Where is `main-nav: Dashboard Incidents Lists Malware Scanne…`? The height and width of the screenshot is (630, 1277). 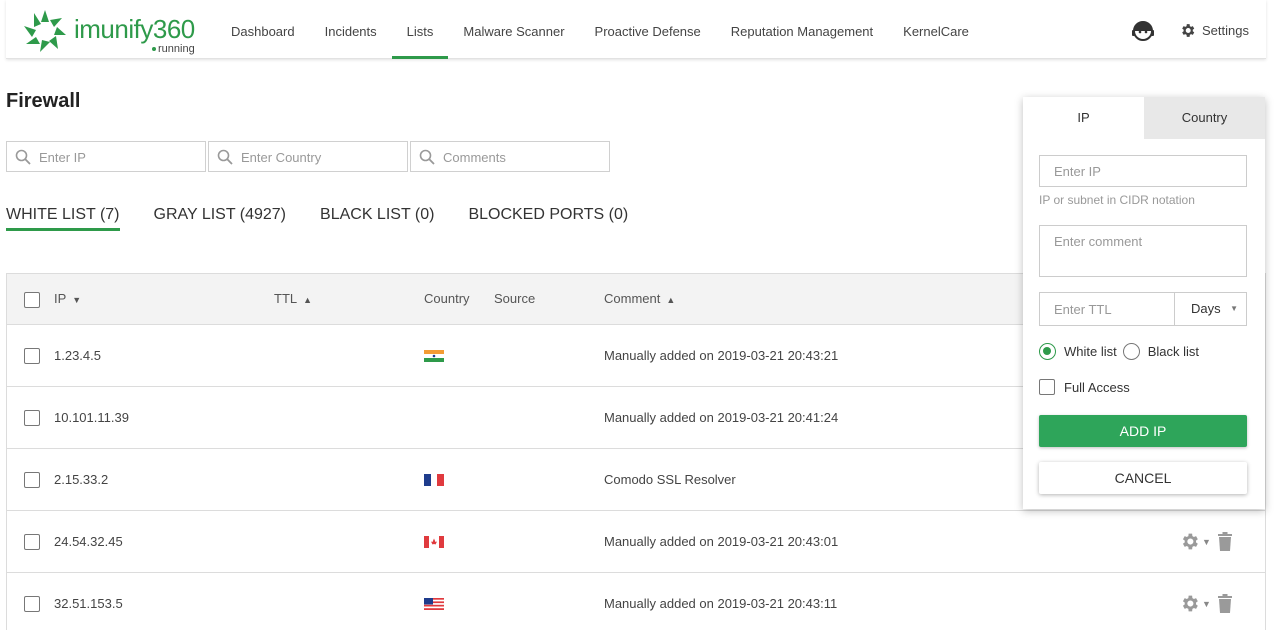
main-nav: Dashboard Incidents Lists Malware Scanne… is located at coordinates (600, 29).